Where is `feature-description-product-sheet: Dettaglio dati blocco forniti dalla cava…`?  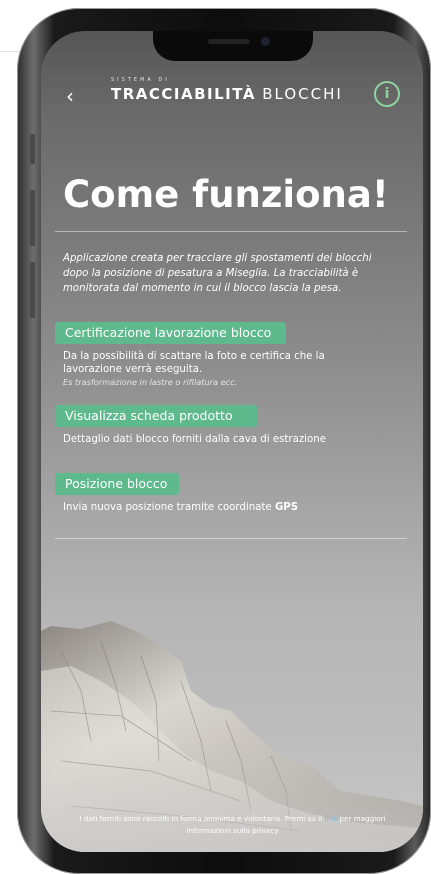
feature-description-product-sheet: Dettaglio dati blocco forniti dalla cava… is located at coordinates (194, 439).